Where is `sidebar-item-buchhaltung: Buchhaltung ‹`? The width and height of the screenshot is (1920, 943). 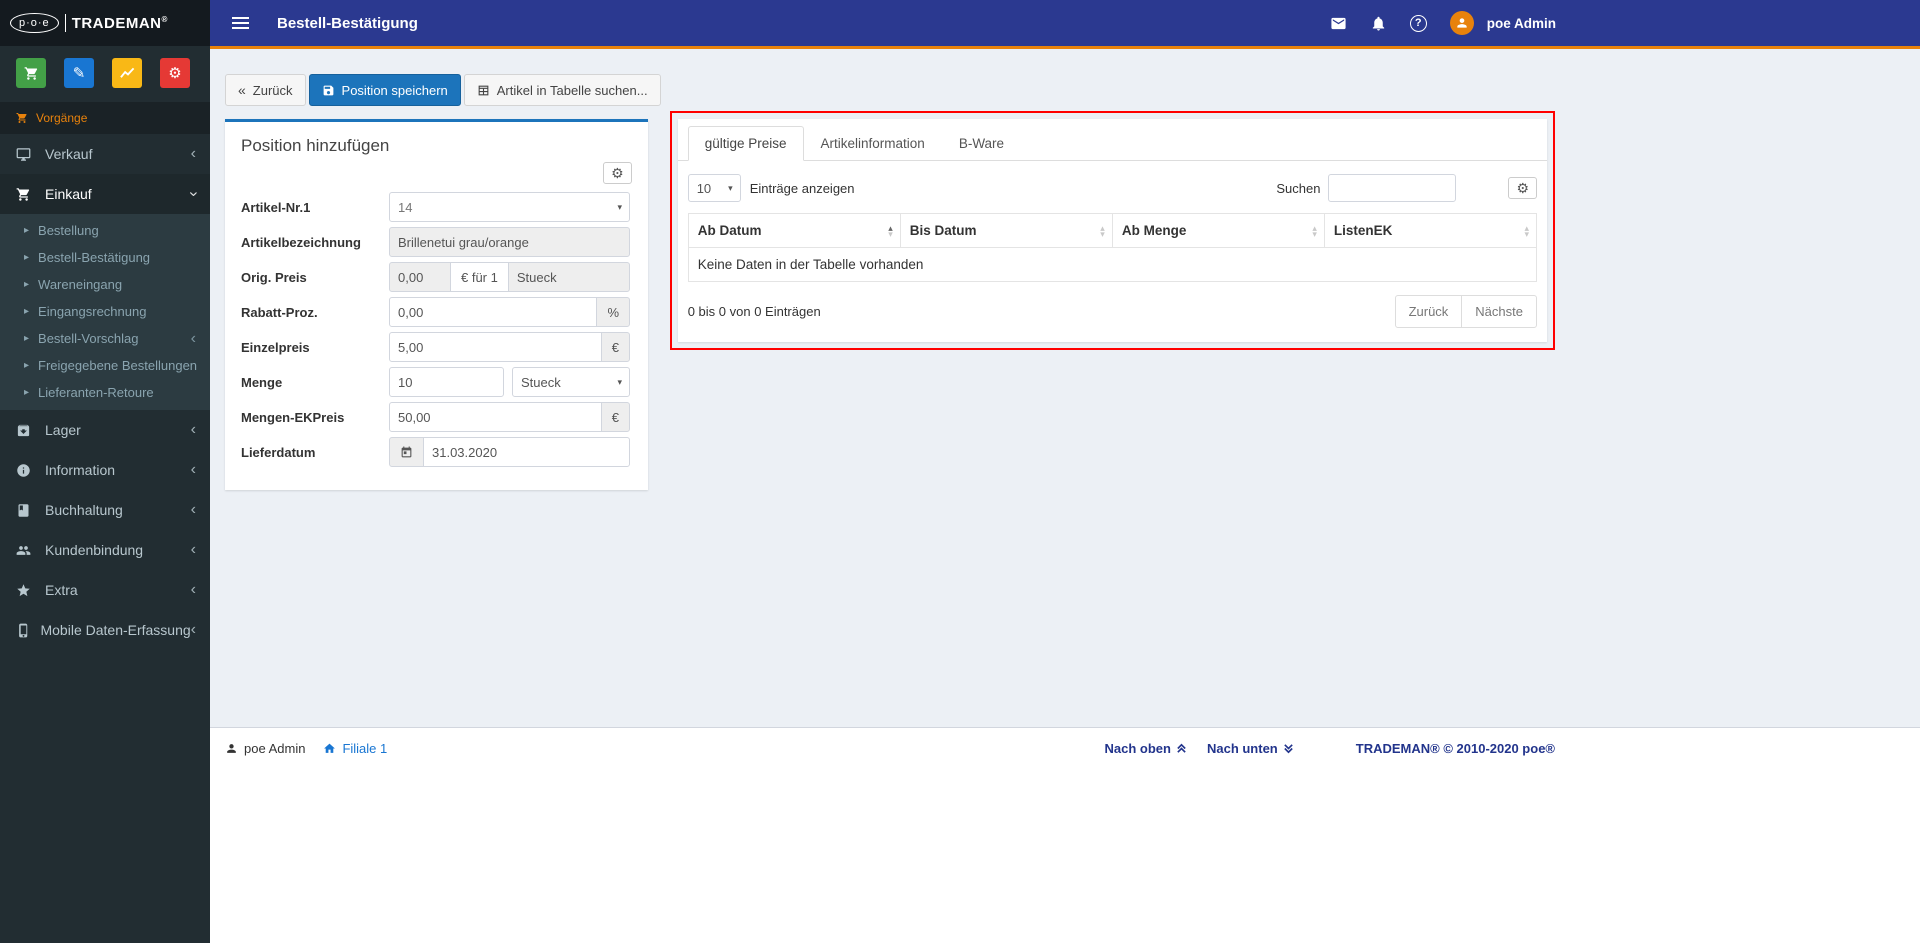
sidebar-item-buchhaltung: Buchhaltung ‹ is located at coordinates (105, 510).